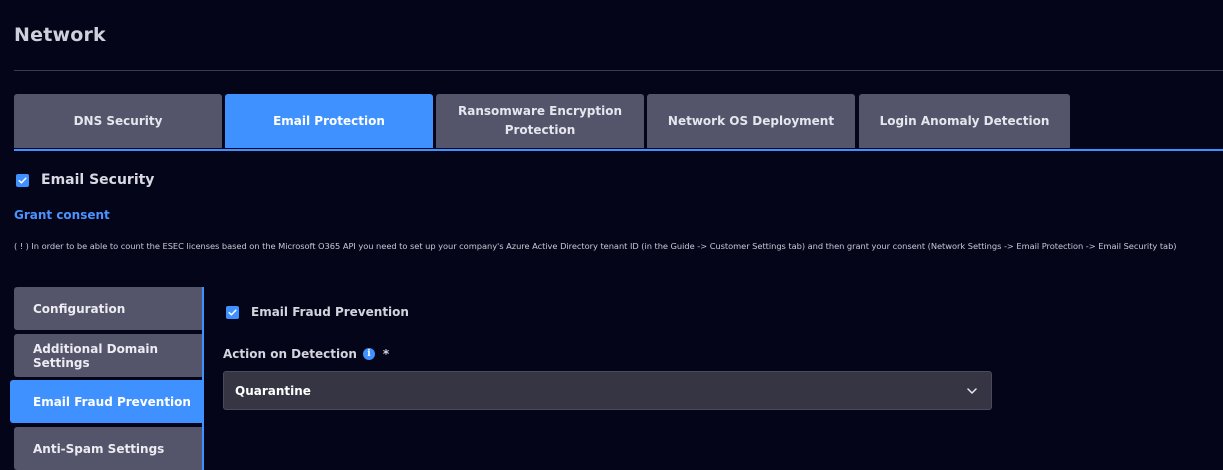 The height and width of the screenshot is (470, 1223). I want to click on chevron-down-icon, so click(972, 390).